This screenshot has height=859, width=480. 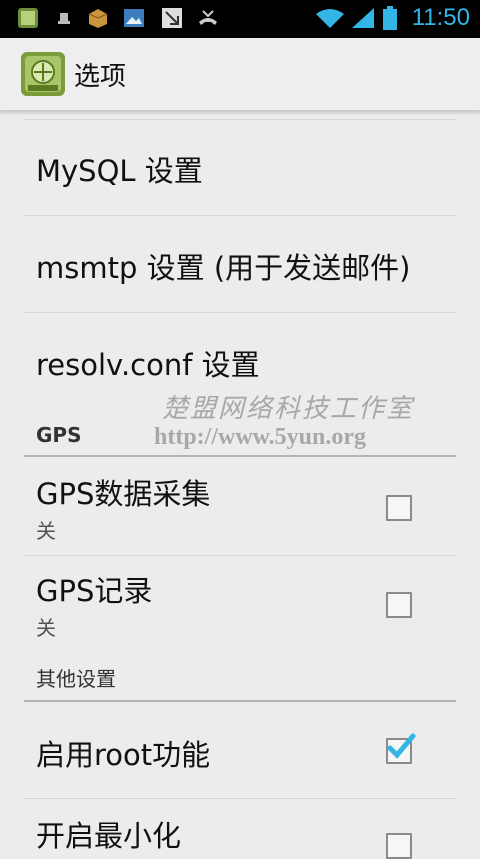 I want to click on list-item-mysql-settings: MySQL 设置, so click(x=240, y=167).